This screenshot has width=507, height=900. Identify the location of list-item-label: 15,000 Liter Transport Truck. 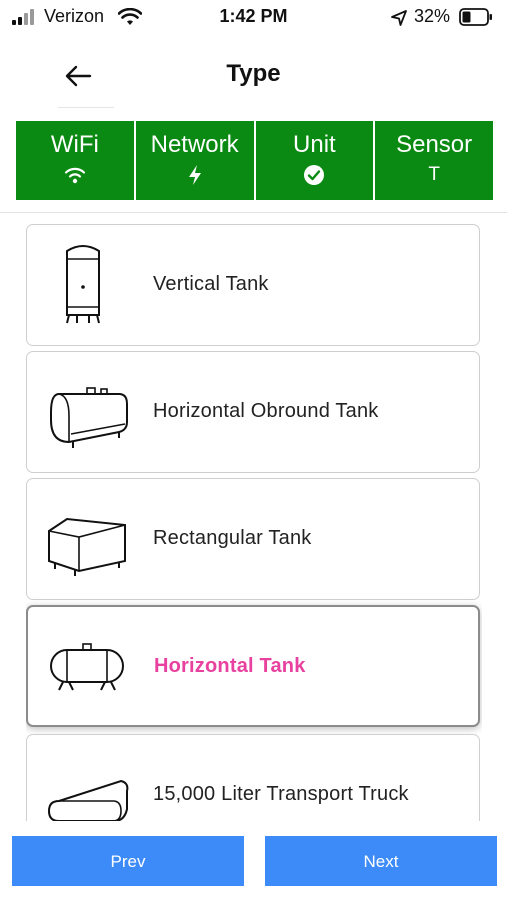
(281, 793).